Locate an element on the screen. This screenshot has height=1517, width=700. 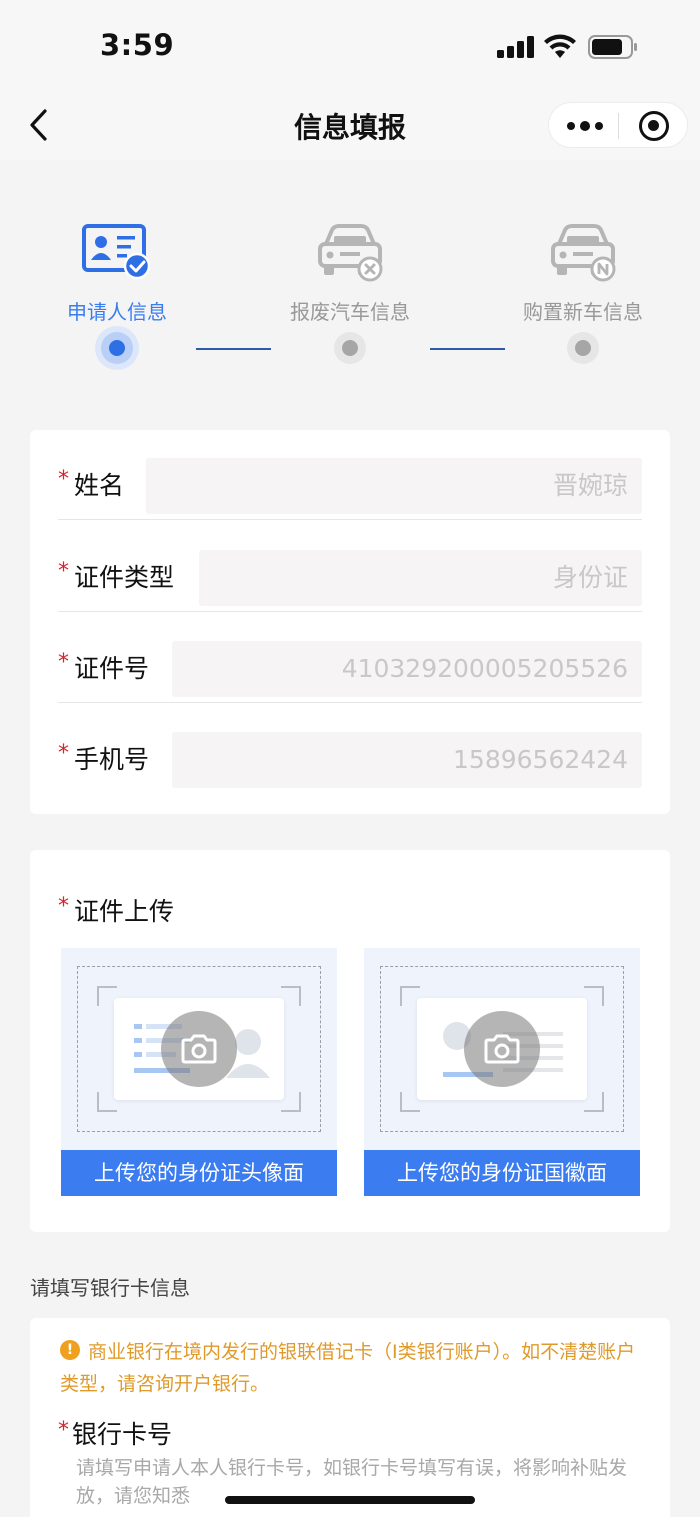
bank-card-label: 银行卡号 is located at coordinates (122, 1434).